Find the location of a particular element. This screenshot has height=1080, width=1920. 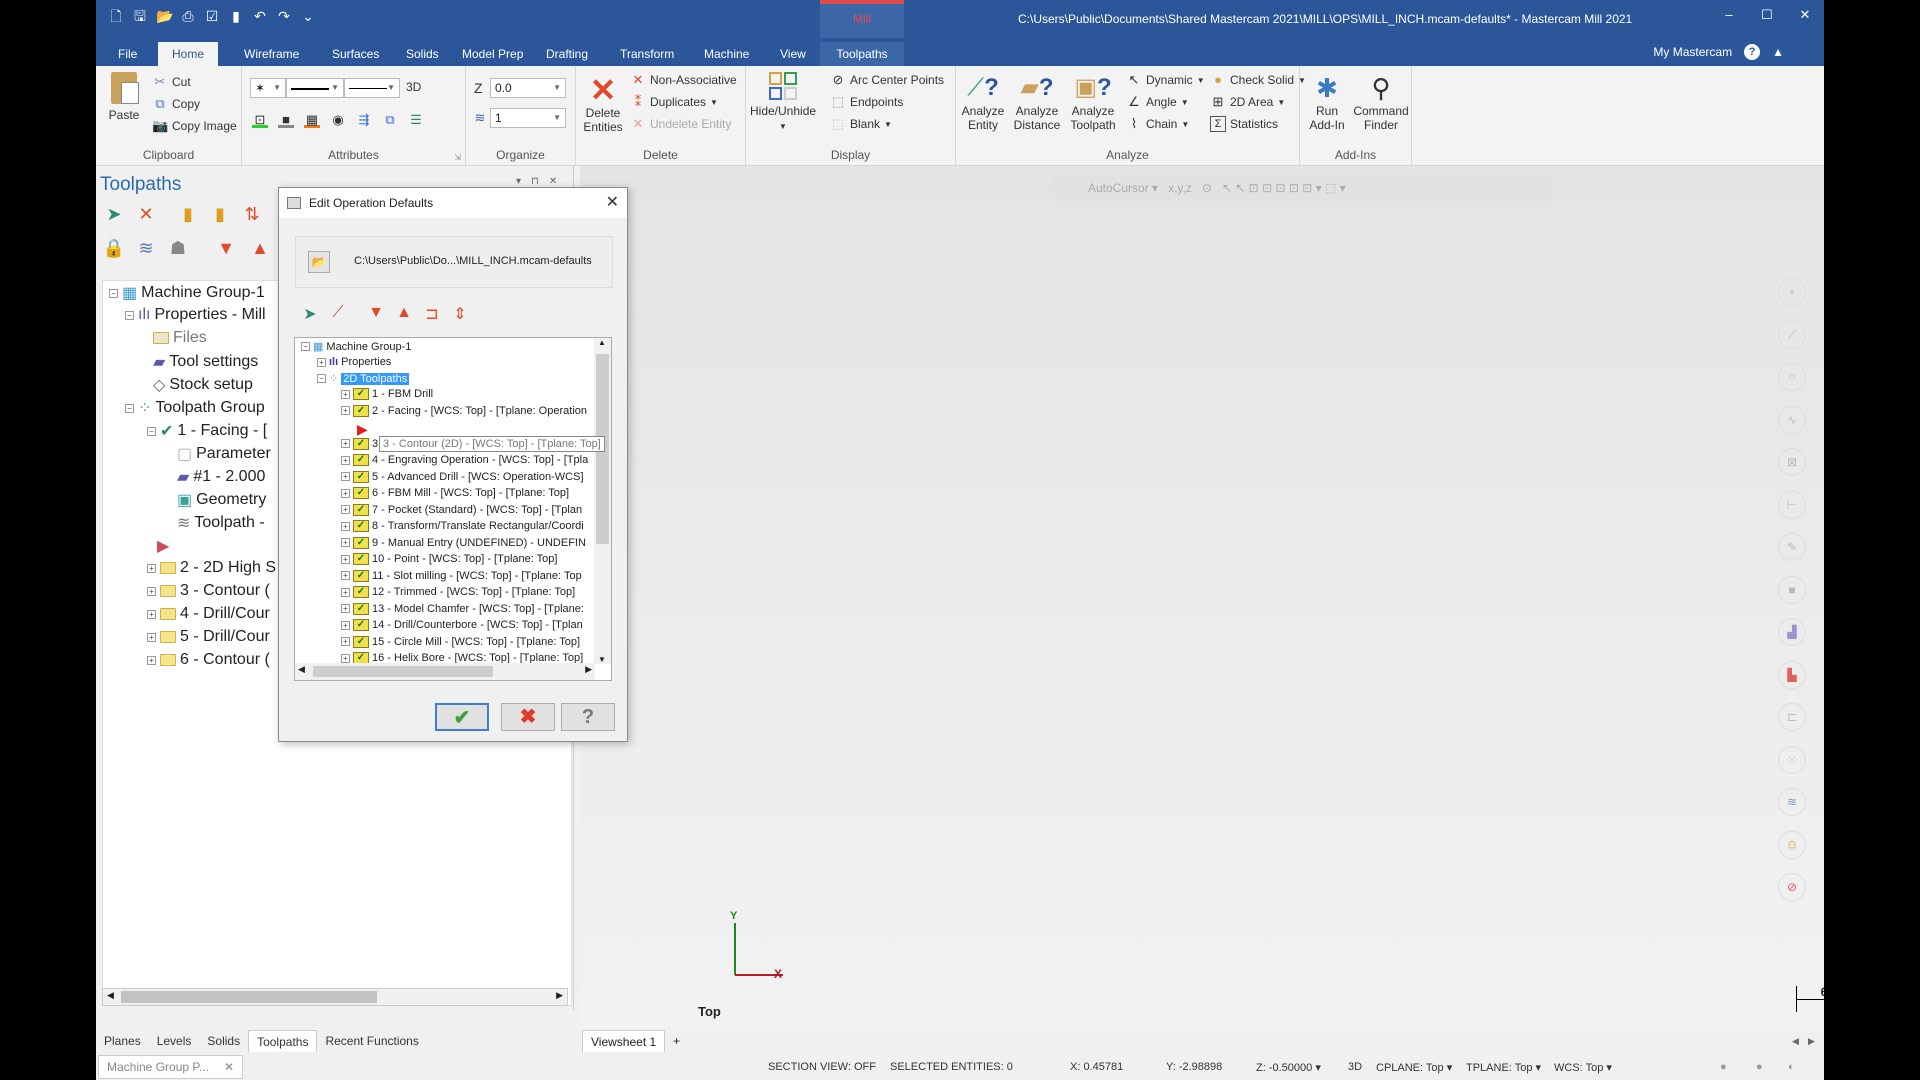

panel-dropdown-icon: ▾ is located at coordinates (518, 181).